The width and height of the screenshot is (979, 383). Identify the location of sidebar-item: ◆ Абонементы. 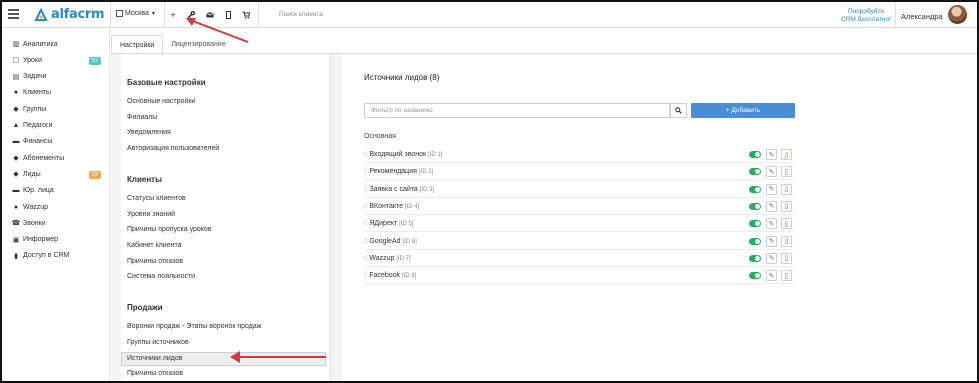
(38, 158).